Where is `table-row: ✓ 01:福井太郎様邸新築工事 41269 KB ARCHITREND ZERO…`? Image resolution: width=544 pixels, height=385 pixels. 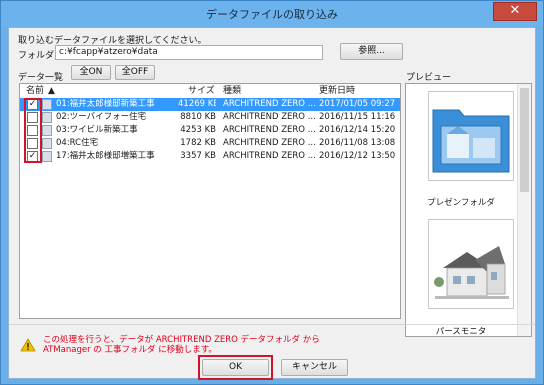
table-row: ✓ 01:福井太郎様邸新築工事 41269 KB ARCHITREND ZERO… is located at coordinates (210, 104).